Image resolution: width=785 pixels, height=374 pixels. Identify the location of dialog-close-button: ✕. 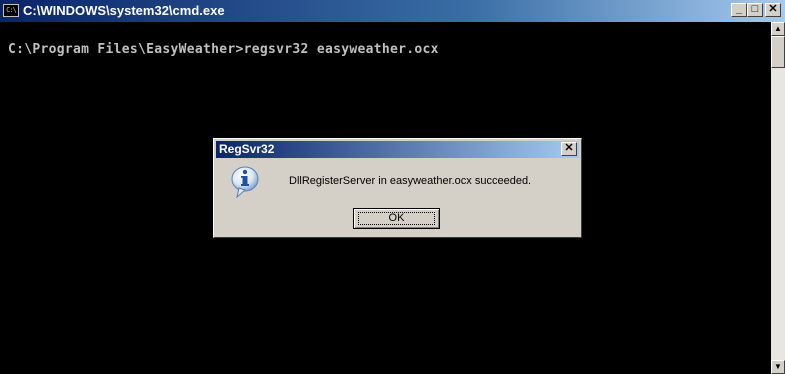
(569, 149).